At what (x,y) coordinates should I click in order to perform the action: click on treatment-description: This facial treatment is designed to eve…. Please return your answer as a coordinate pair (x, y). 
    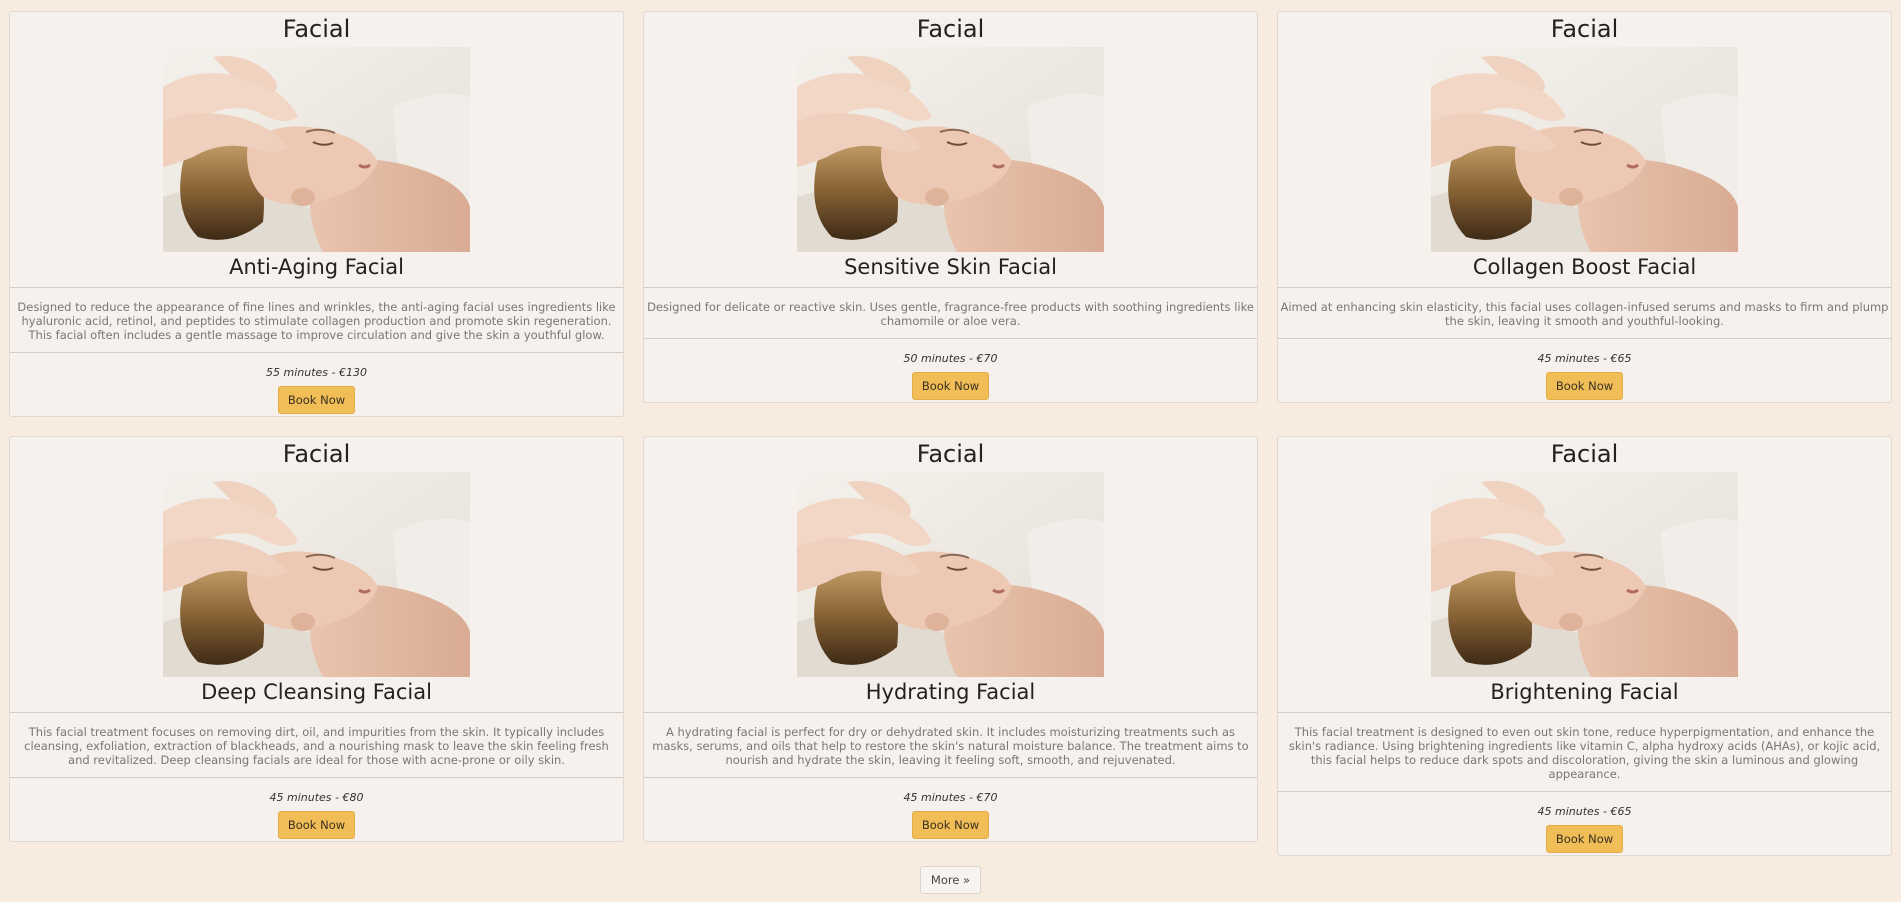
    Looking at the image, I should click on (1584, 752).